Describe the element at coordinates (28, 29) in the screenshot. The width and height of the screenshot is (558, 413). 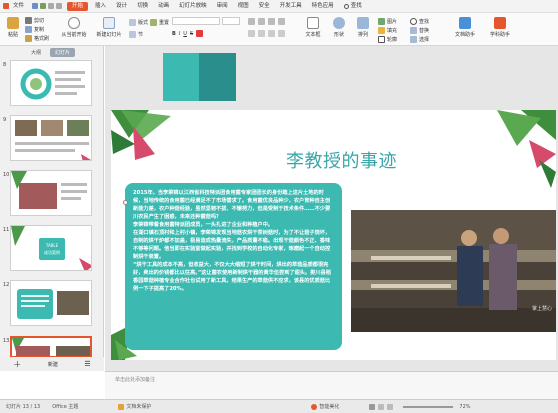
I see `copy-icon` at that location.